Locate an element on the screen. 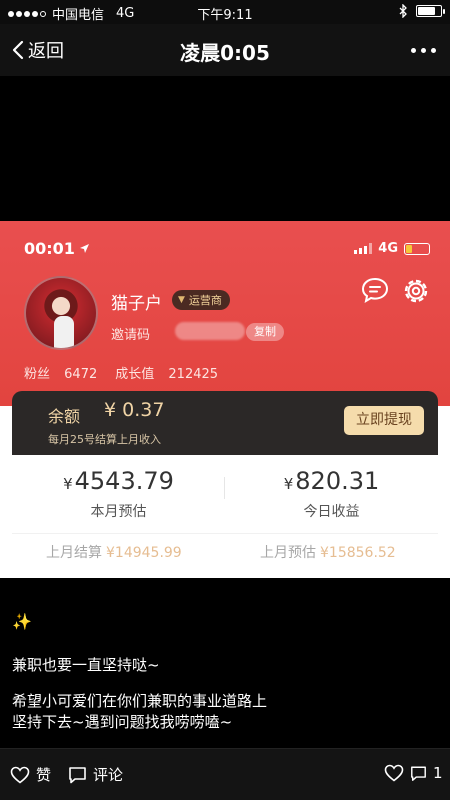 The height and width of the screenshot is (800, 450). like-button: 赞 is located at coordinates (30, 774).